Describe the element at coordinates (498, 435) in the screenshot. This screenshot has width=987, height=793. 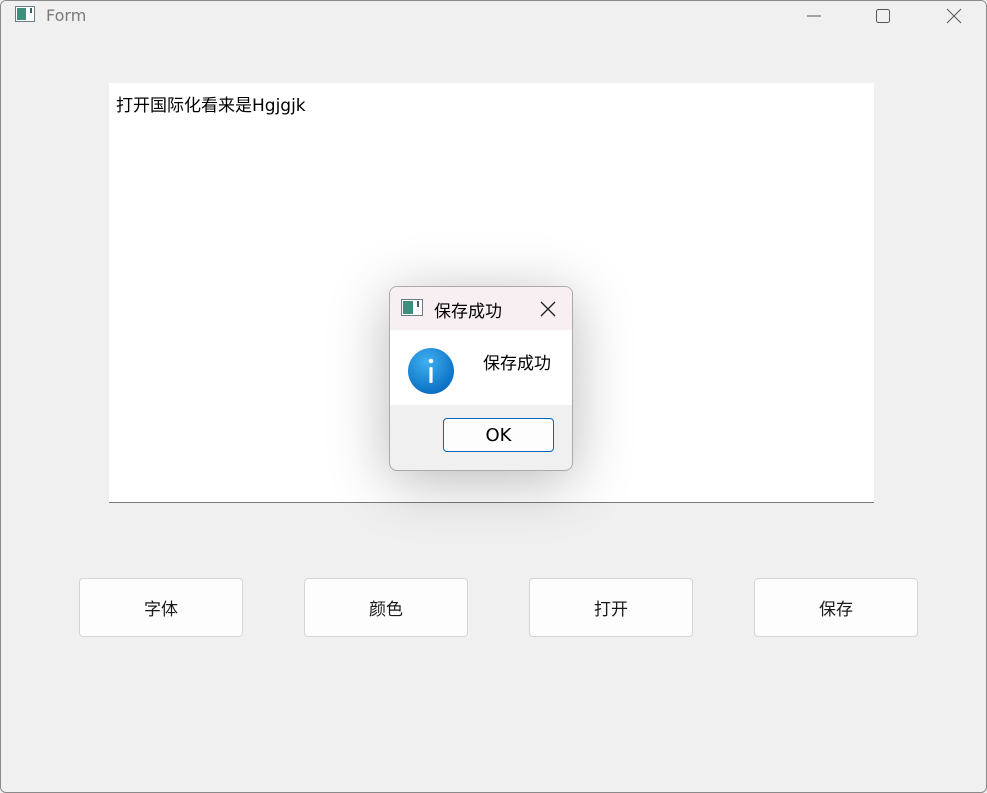
I see `ok-button: OK` at that location.